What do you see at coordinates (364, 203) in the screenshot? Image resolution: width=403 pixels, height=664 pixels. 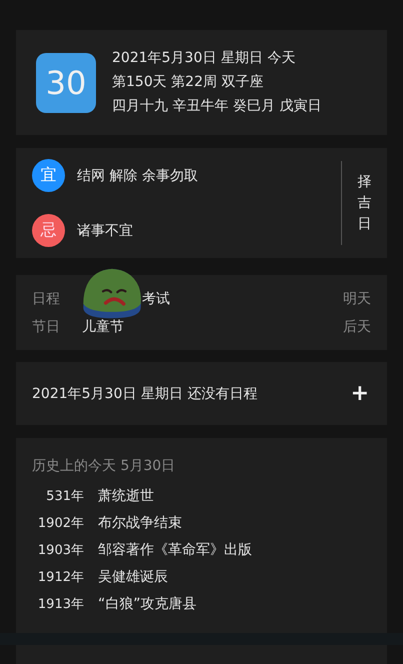 I see `choose-auspicious-day-button: 择吉日` at bounding box center [364, 203].